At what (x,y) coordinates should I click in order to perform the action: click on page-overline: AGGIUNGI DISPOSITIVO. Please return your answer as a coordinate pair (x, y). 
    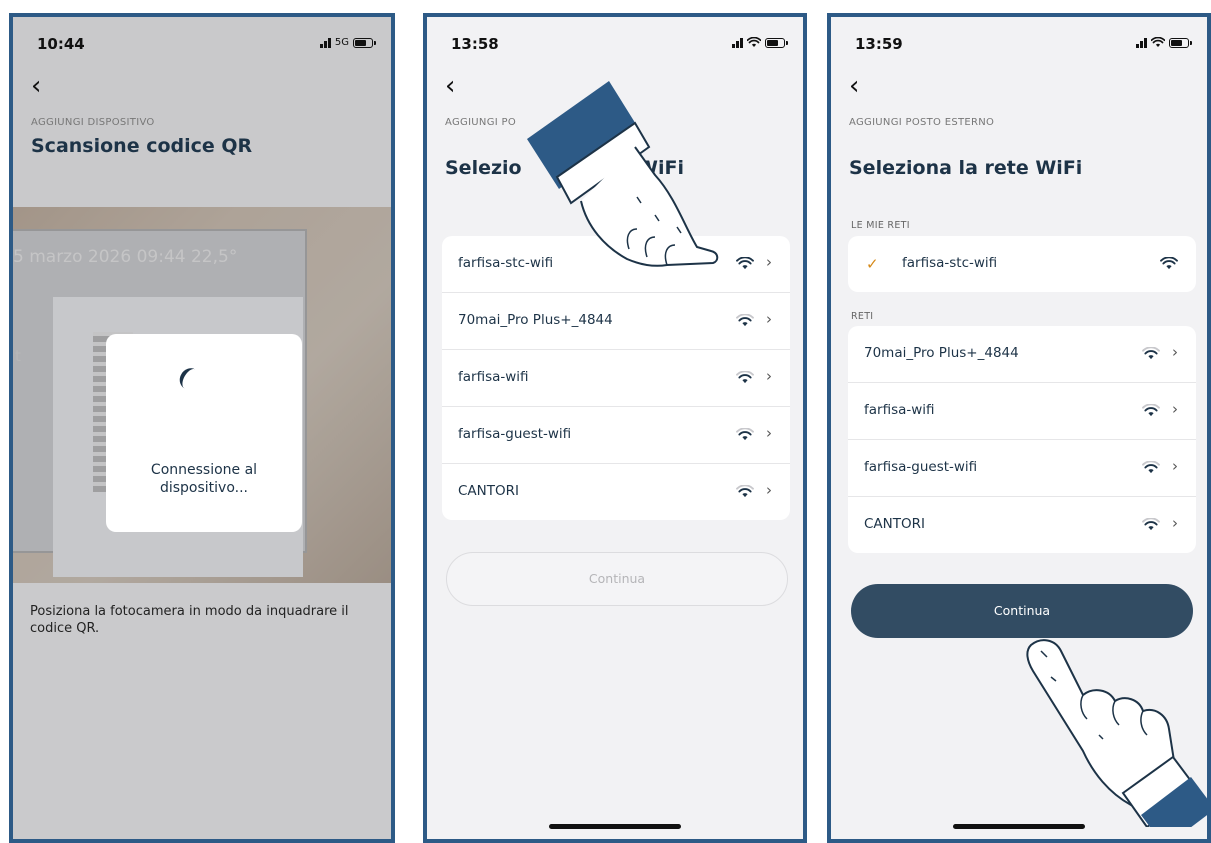
    Looking at the image, I should click on (93, 122).